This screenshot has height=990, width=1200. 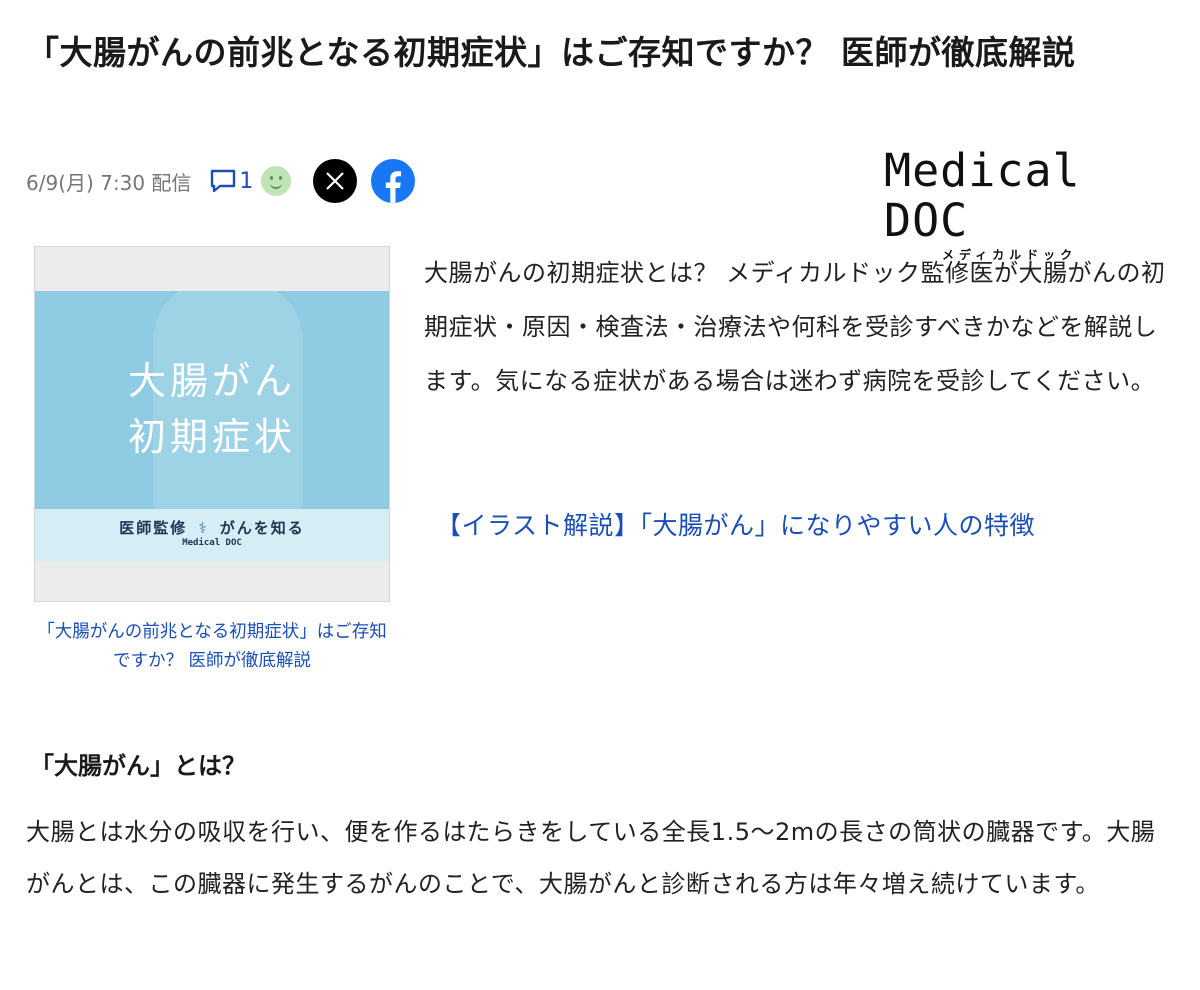 What do you see at coordinates (211, 381) in the screenshot?
I see `thumbnail-line1: 大腸がん` at bounding box center [211, 381].